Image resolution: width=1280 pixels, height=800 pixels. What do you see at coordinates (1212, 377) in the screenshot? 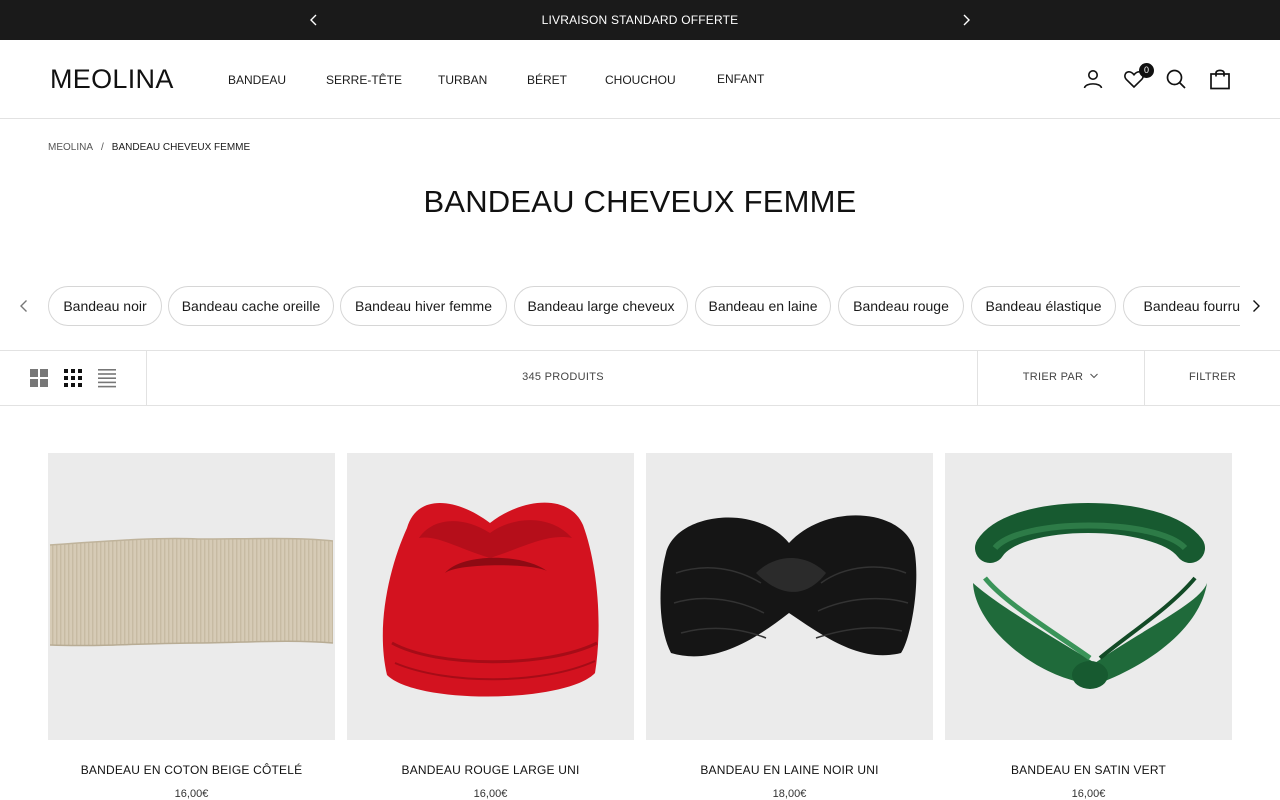
I see `filter-button: FILTRER` at bounding box center [1212, 377].